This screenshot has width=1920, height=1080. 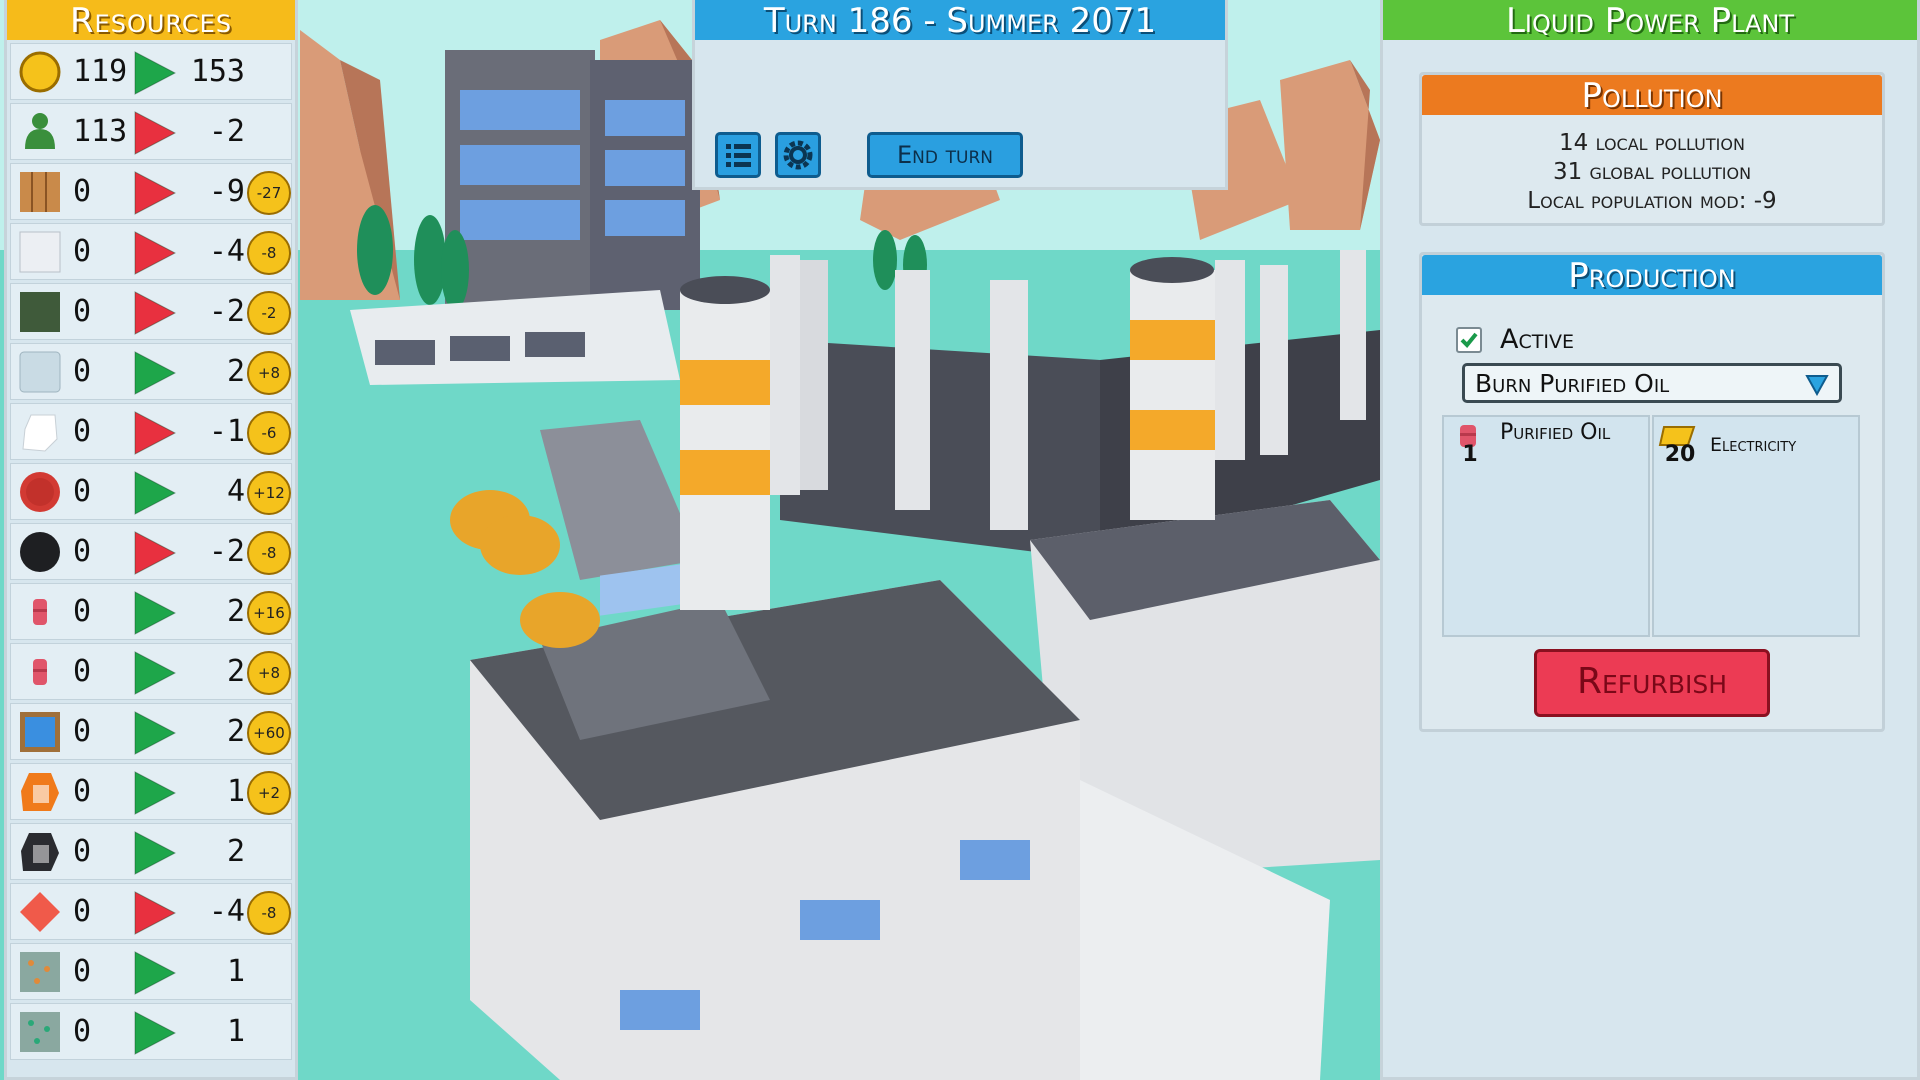 What do you see at coordinates (40, 252) in the screenshot?
I see `white-block-icon` at bounding box center [40, 252].